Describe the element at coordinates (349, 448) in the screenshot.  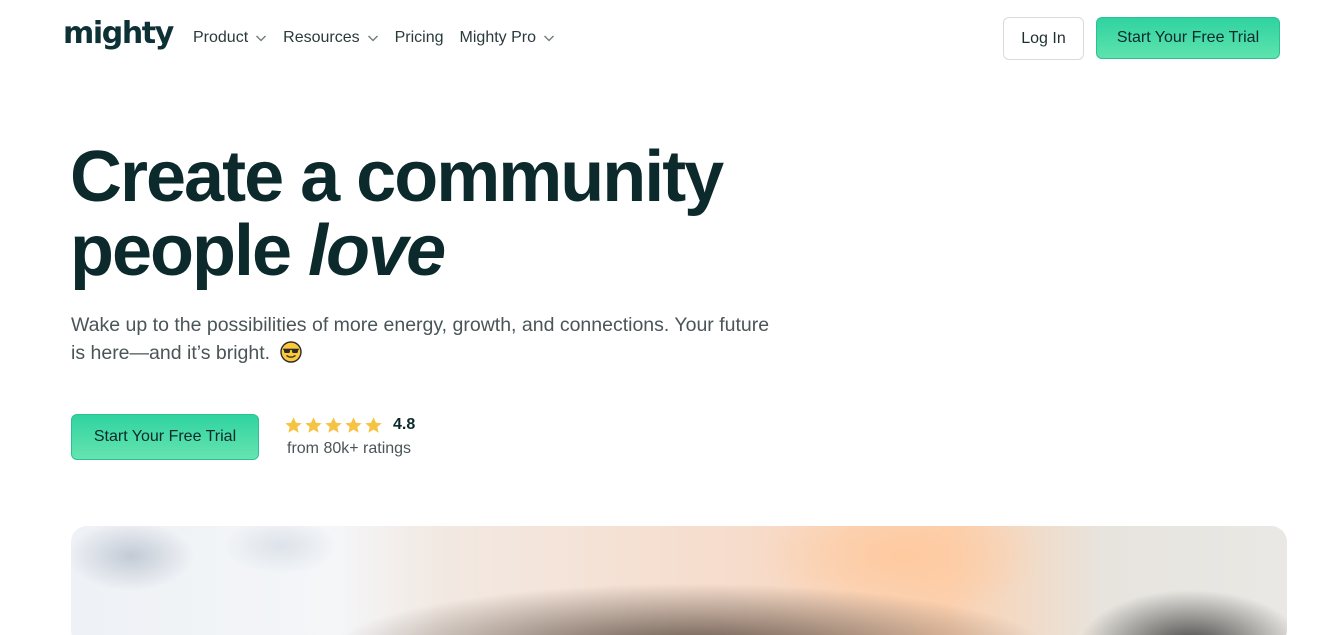
I see `rating-count-label: from 80k+ ratings` at that location.